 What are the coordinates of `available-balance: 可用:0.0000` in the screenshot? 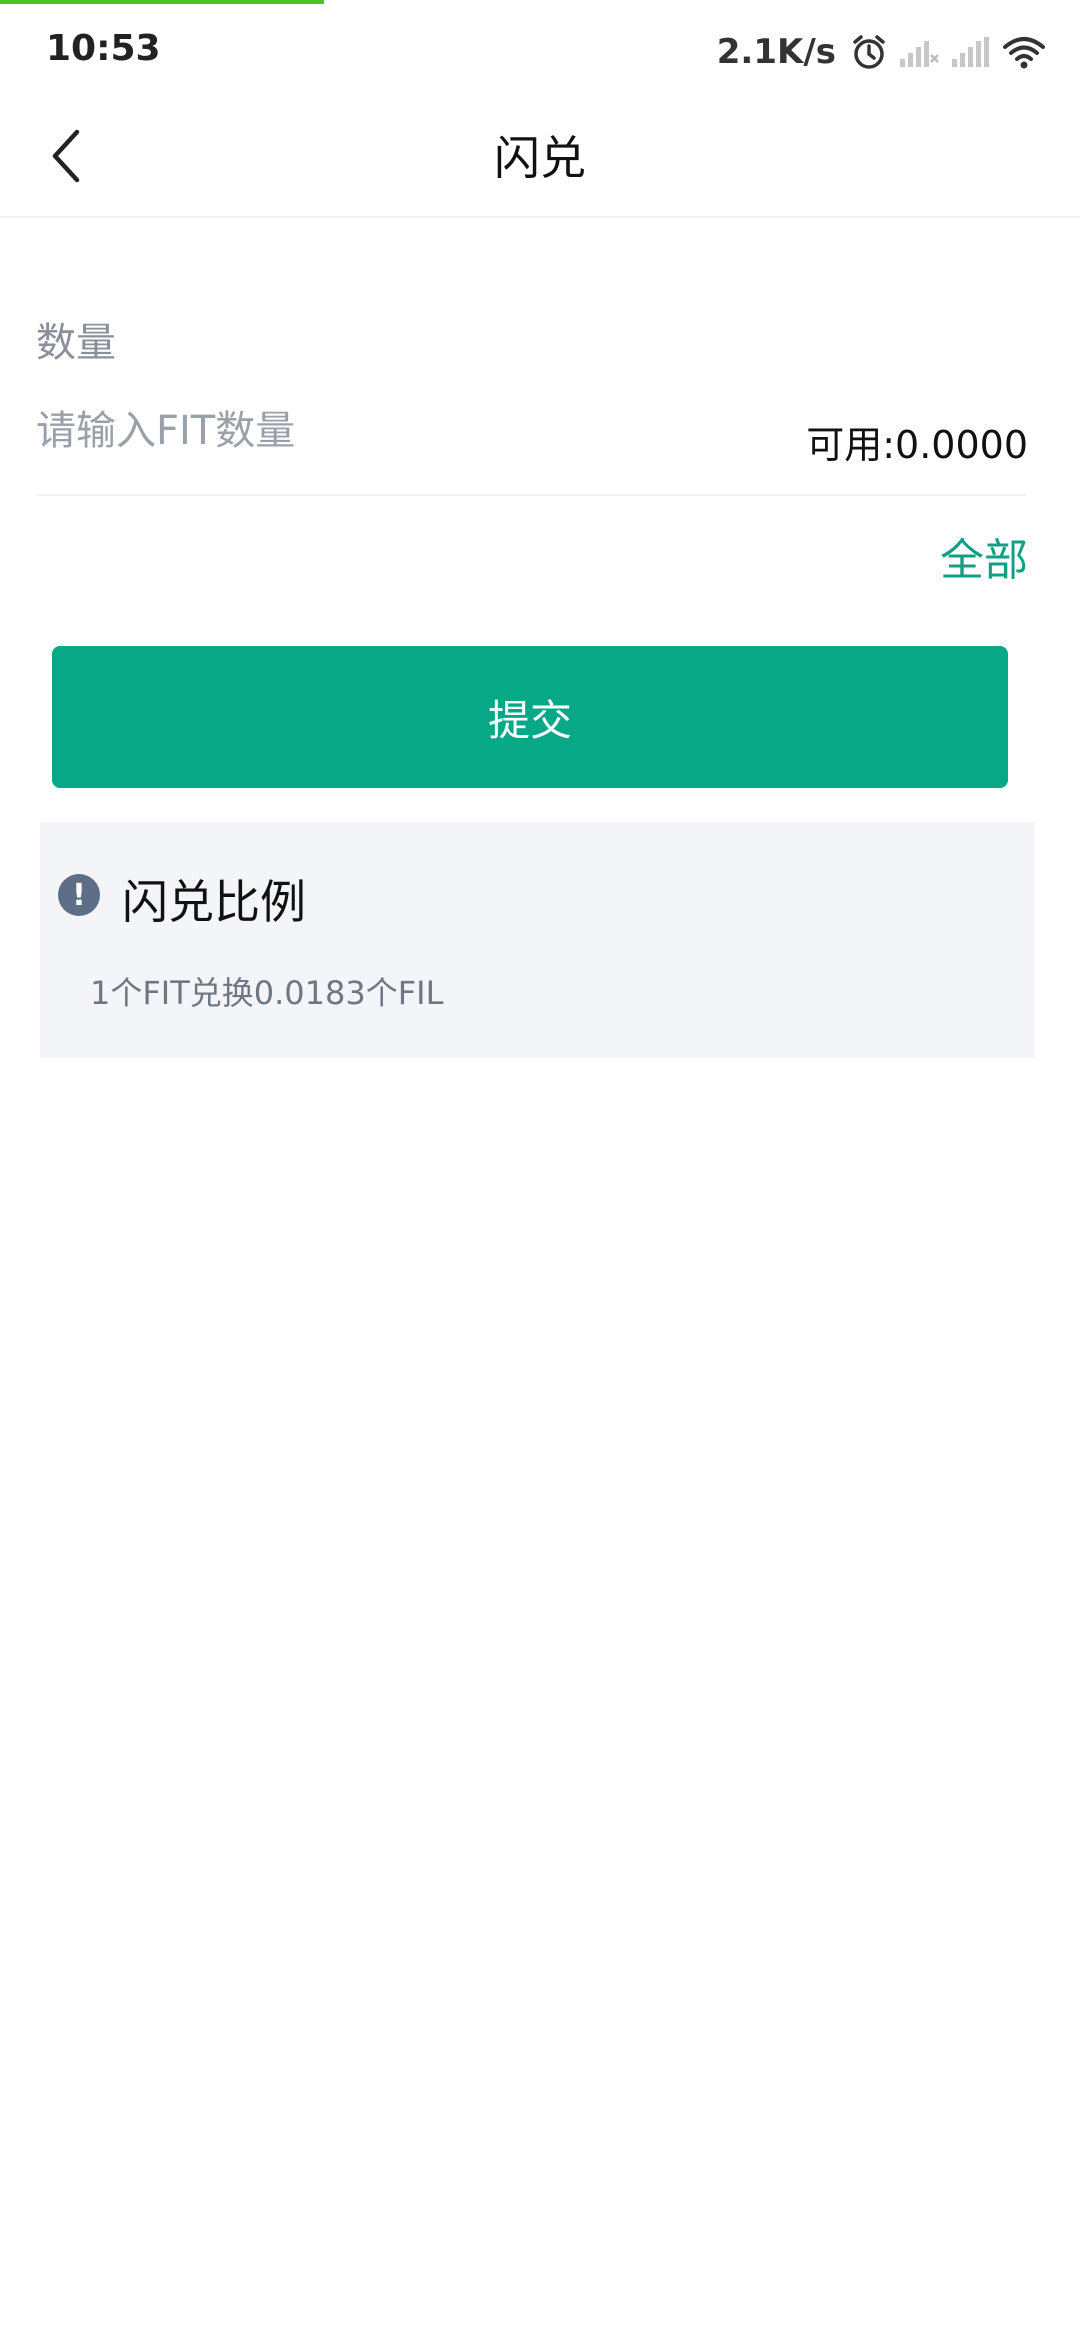 It's located at (917, 441).